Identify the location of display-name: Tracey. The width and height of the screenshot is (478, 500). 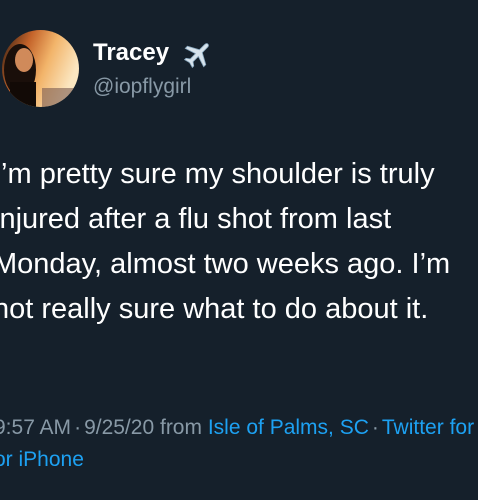
(131, 53).